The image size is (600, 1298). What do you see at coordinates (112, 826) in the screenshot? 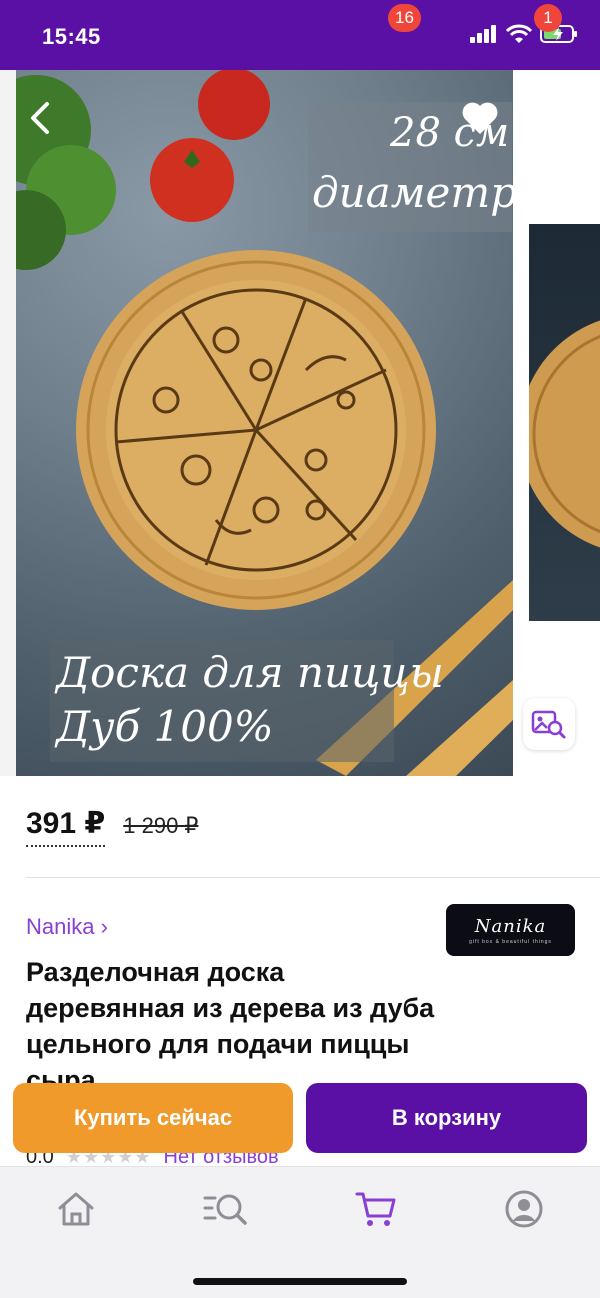
I see `price-row: 391 ₽ 1 290 ₽` at bounding box center [112, 826].